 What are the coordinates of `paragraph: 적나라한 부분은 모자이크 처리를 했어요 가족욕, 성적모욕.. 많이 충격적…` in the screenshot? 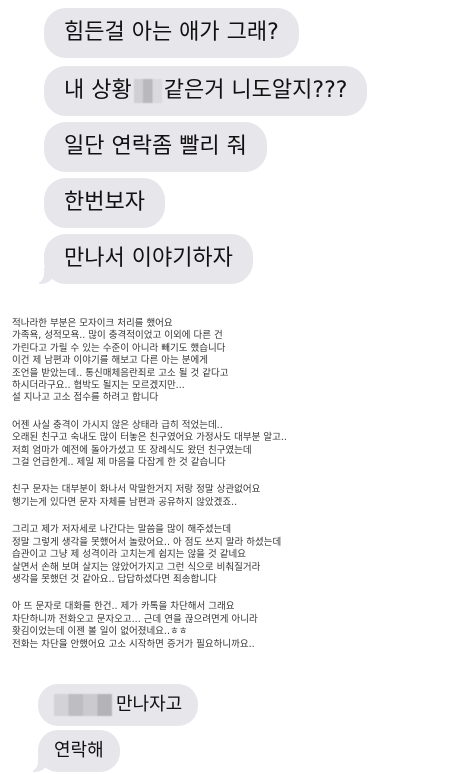 It's located at (234, 361).